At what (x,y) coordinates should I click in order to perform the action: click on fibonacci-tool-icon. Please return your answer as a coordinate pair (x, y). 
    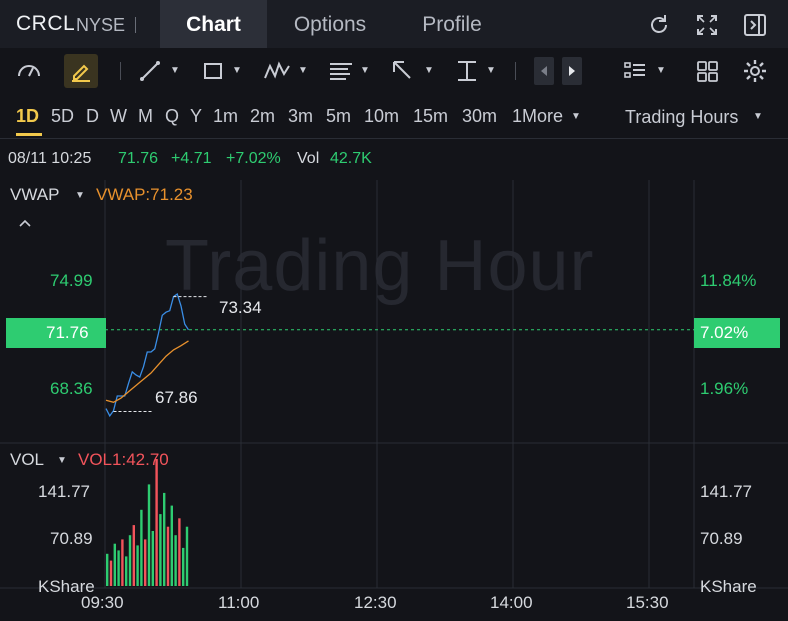
    Looking at the image, I should click on (341, 71).